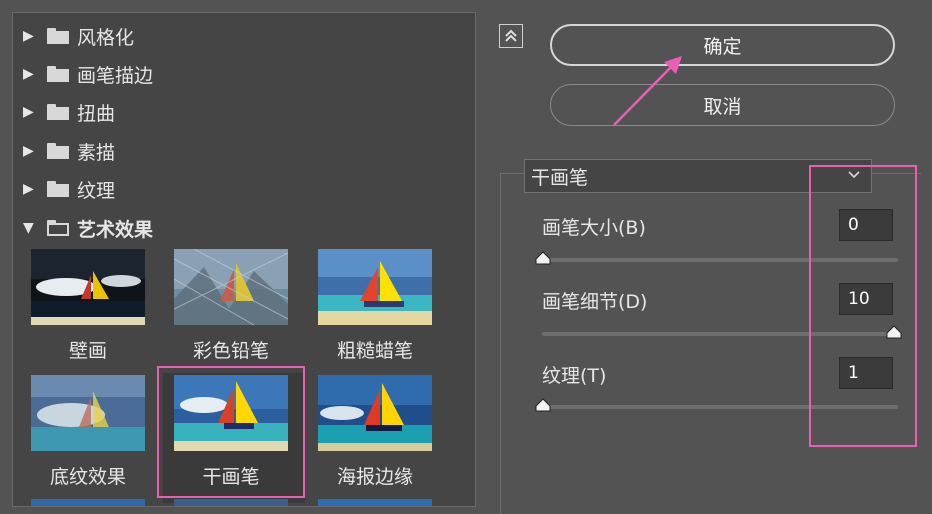  I want to click on texture-input: 1, so click(866, 373).